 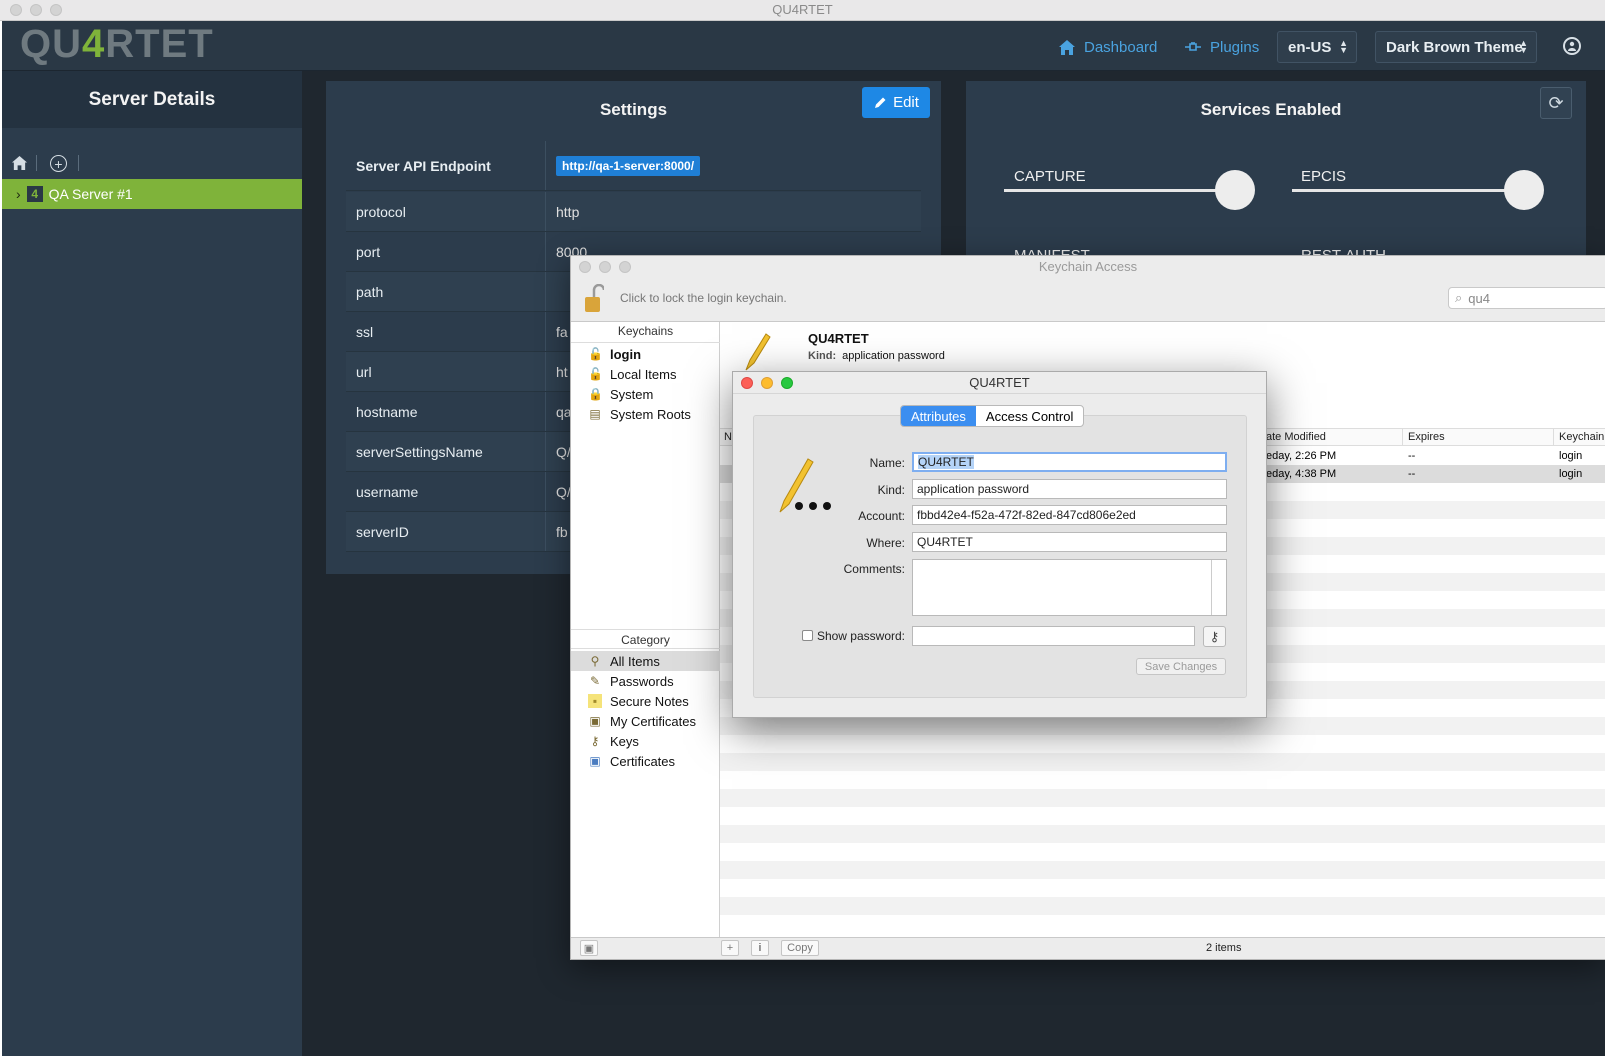 I want to click on sidebar-title: Server Details, so click(x=152, y=99).